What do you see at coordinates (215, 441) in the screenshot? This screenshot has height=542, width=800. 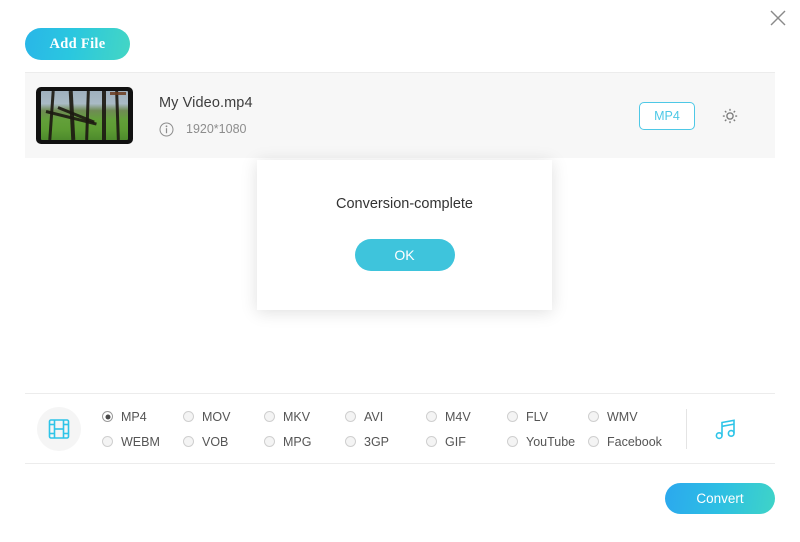 I see `format-option-label: VOB` at bounding box center [215, 441].